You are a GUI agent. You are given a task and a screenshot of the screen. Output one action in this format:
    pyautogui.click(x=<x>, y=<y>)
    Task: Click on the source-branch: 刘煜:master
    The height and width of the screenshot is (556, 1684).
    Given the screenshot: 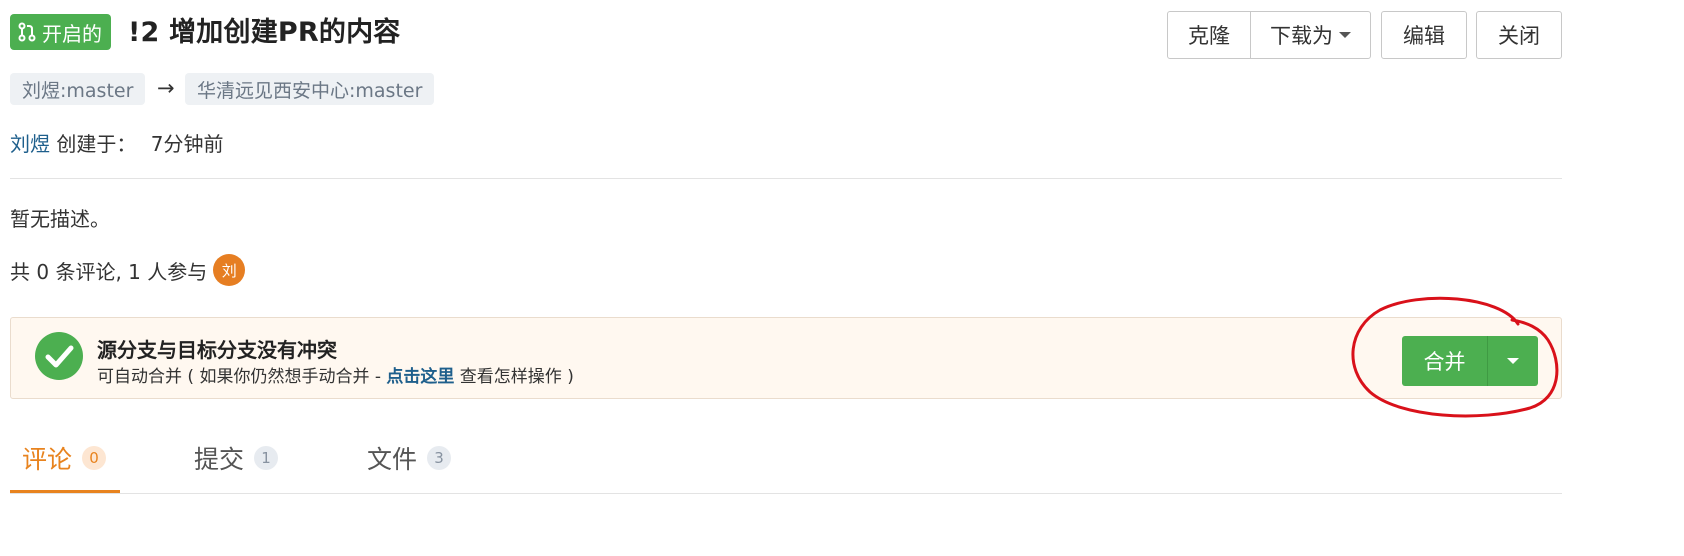 What is the action you would take?
    pyautogui.click(x=78, y=89)
    